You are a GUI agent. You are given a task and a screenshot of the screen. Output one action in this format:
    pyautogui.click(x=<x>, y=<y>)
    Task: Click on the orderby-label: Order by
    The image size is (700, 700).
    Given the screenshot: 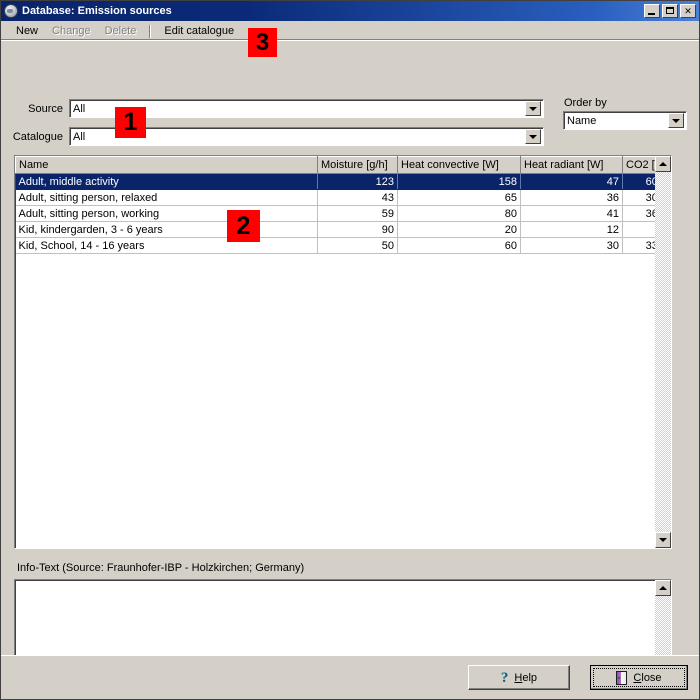 What is the action you would take?
    pyautogui.click(x=585, y=103)
    